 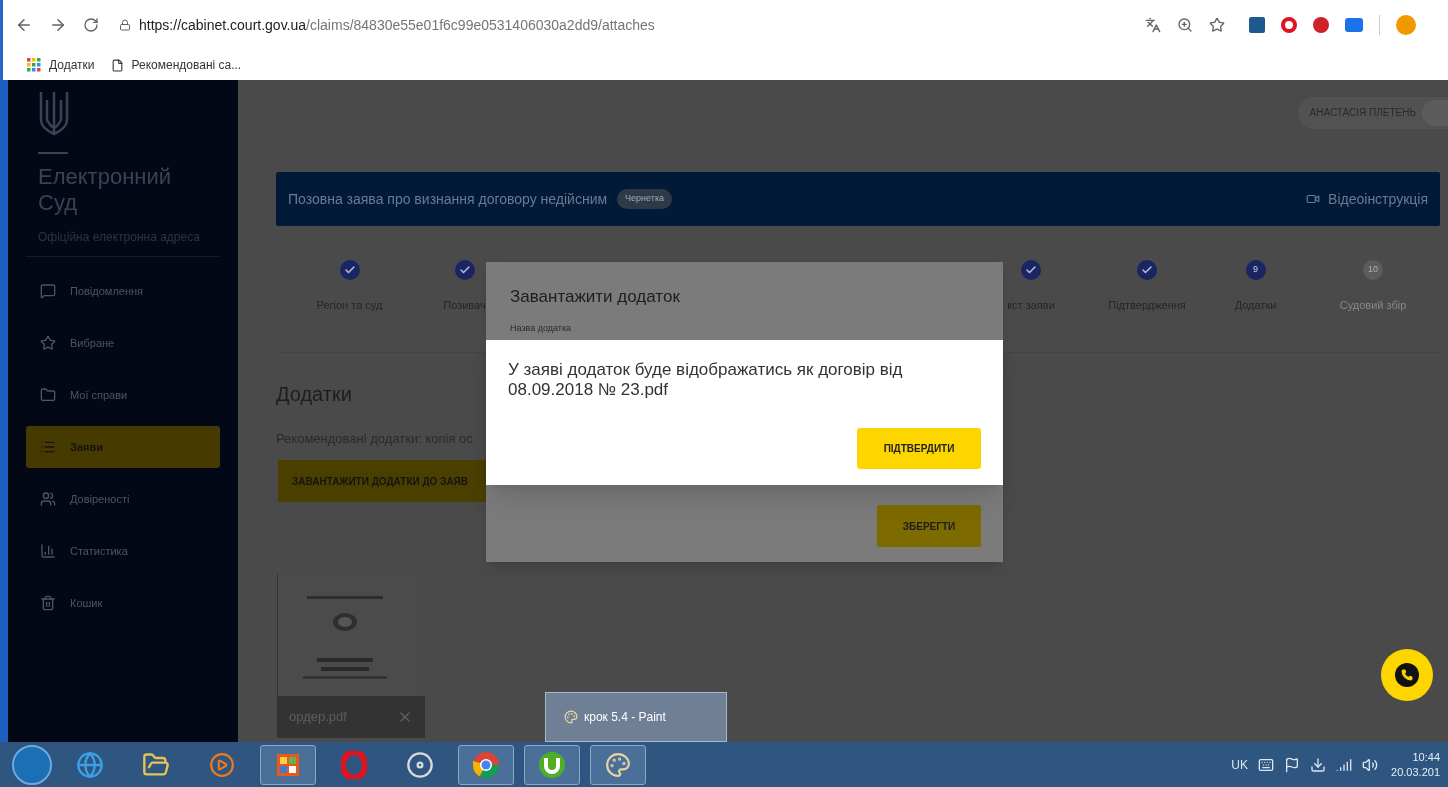 What do you see at coordinates (24, 25) in the screenshot?
I see `back-icon` at bounding box center [24, 25].